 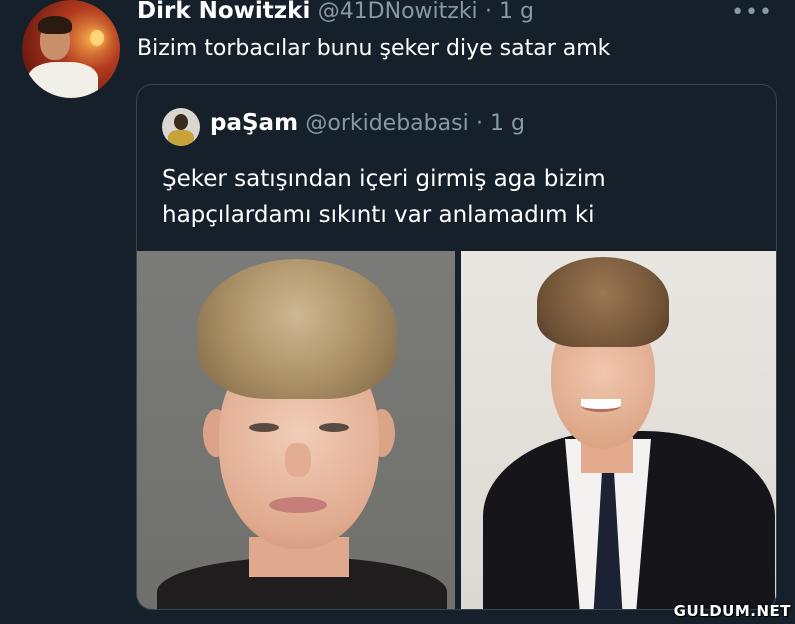 What do you see at coordinates (509, 12) in the screenshot?
I see `tweet-time: · 1 g` at bounding box center [509, 12].